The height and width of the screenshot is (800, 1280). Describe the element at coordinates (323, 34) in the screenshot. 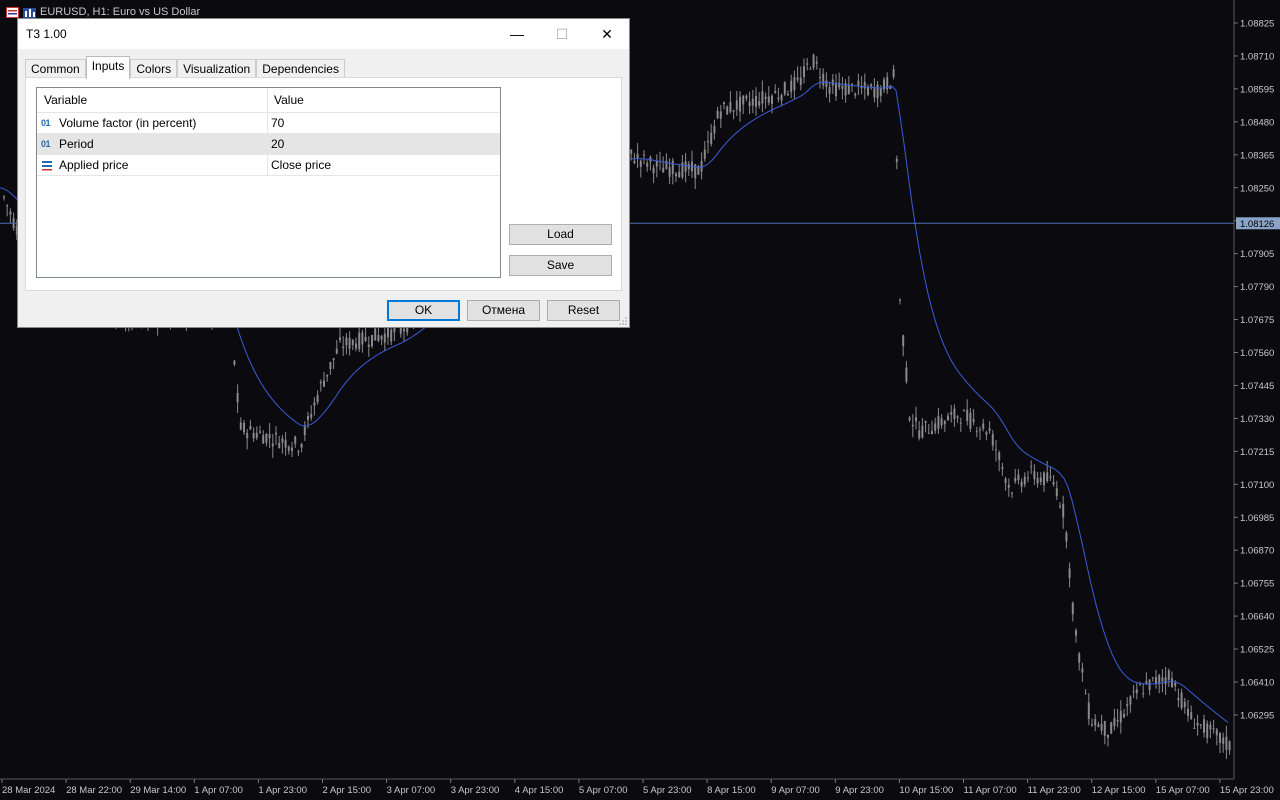

I see `dialog-titlebar: T3 1.00 — ☐ ✕` at that location.